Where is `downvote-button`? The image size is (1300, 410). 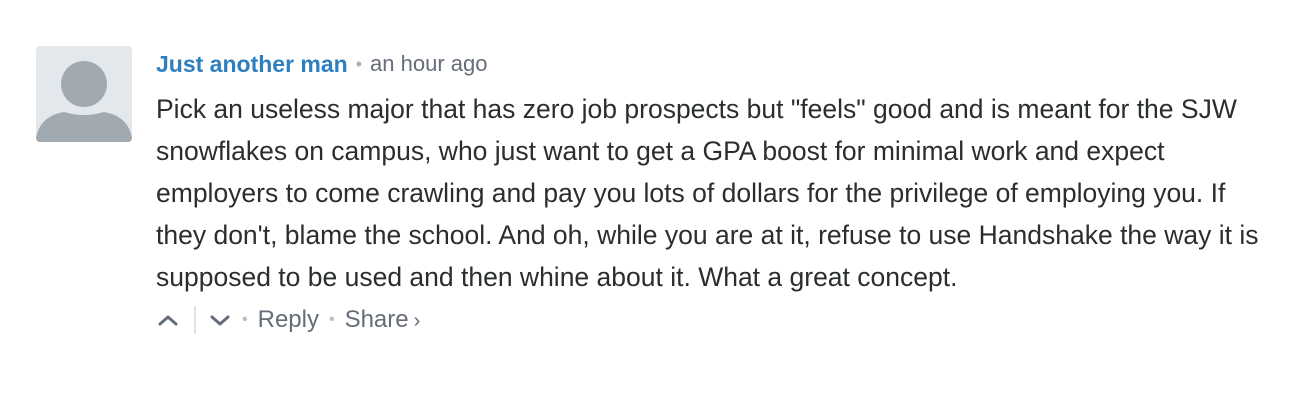
downvote-button is located at coordinates (220, 320).